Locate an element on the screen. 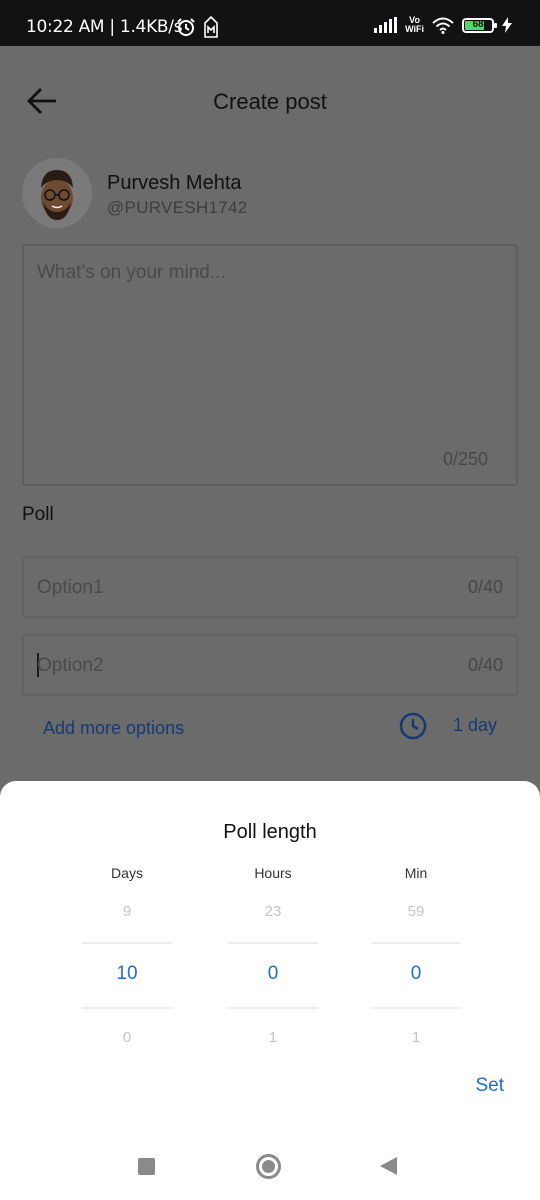  add-more-options-button: Add more options is located at coordinates (113, 728).